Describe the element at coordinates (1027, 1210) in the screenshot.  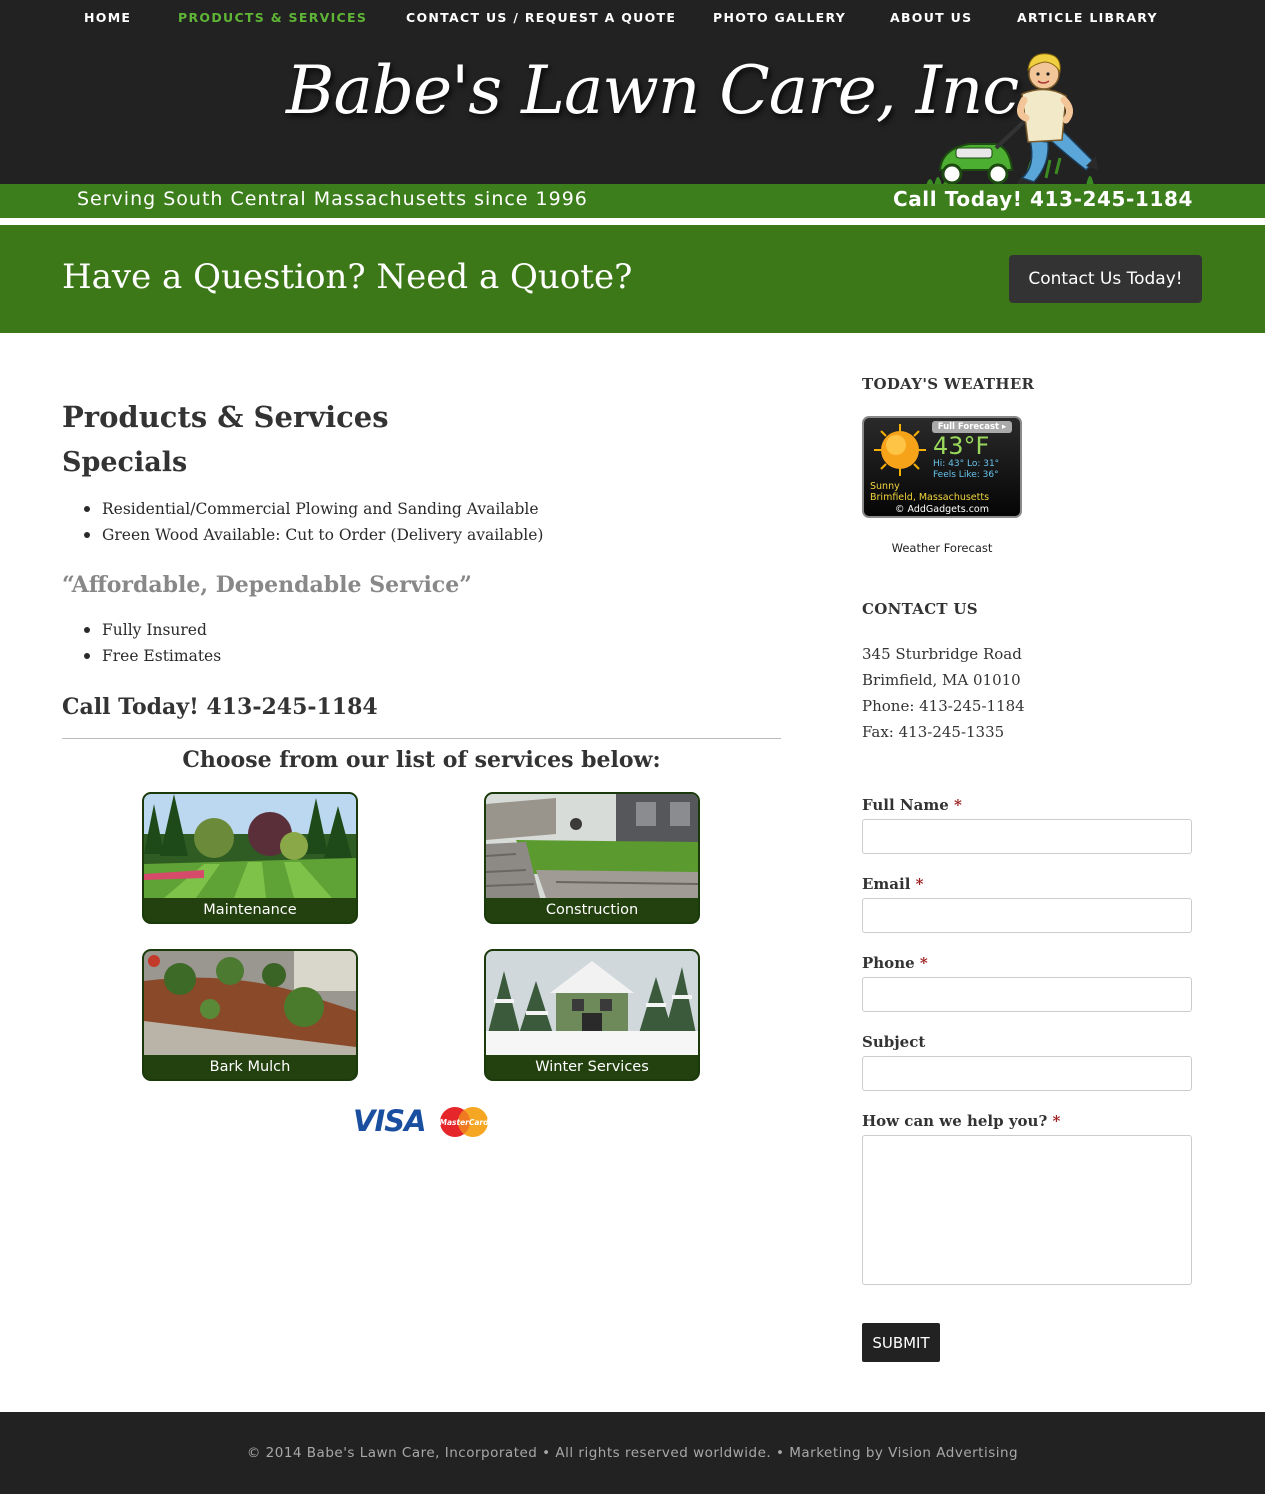
I see `message-textarea` at that location.